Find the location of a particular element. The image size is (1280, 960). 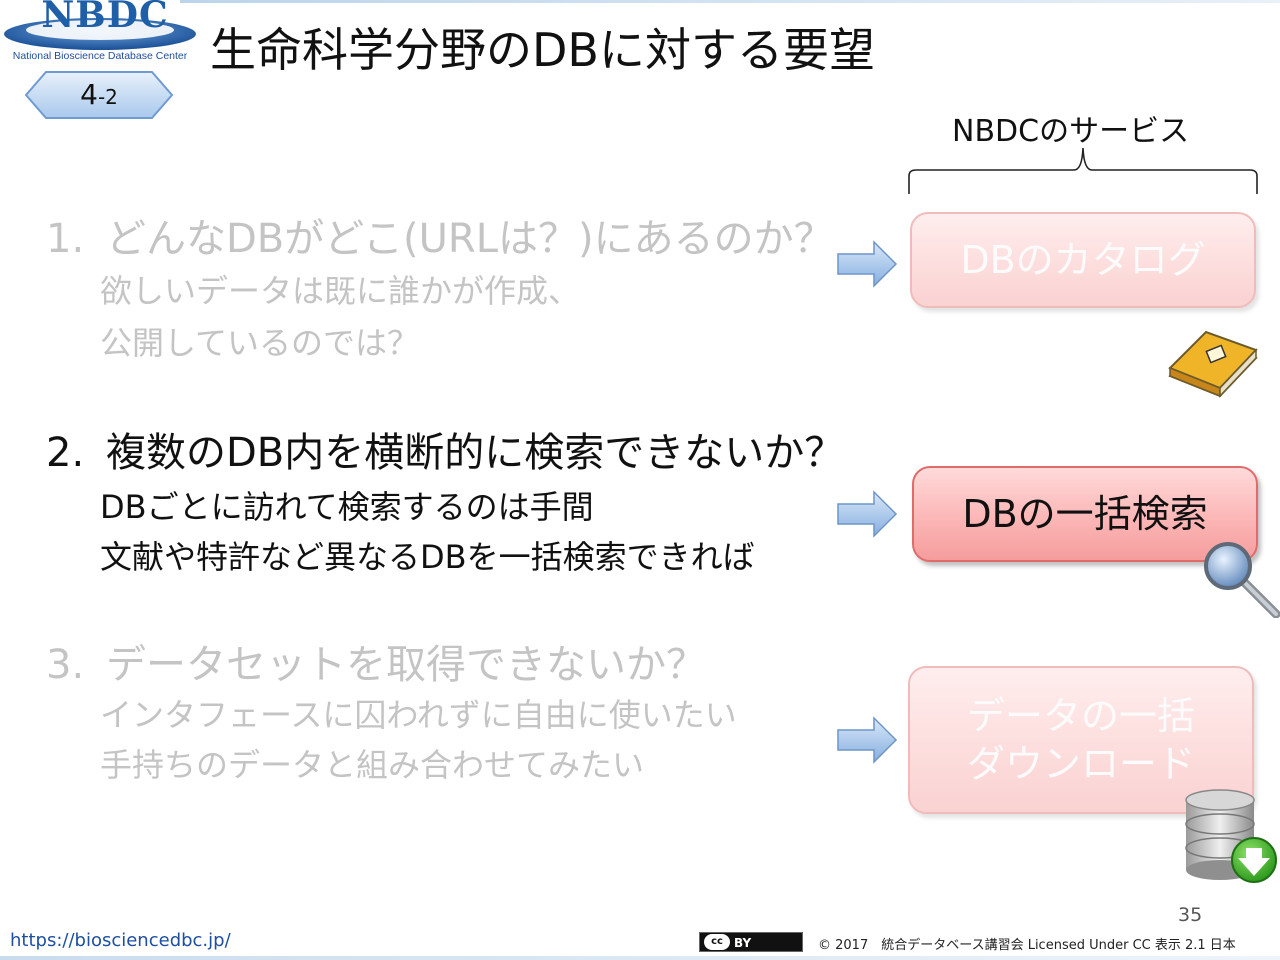

nbdc-logo: NBDC National Bioscience Database Center is located at coordinates (100, 35).